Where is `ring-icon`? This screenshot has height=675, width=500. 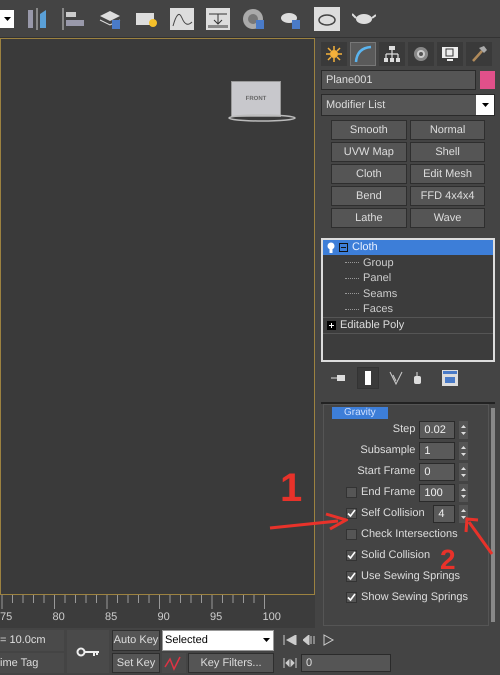 ring-icon is located at coordinates (262, 118).